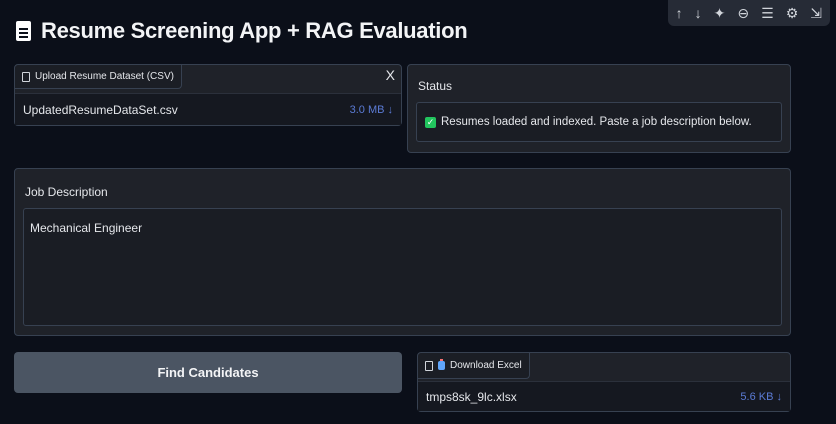 This screenshot has width=836, height=424. Describe the element at coordinates (104, 76) in the screenshot. I see `upload-label-text: Upload Resume Dataset (CSV)` at that location.